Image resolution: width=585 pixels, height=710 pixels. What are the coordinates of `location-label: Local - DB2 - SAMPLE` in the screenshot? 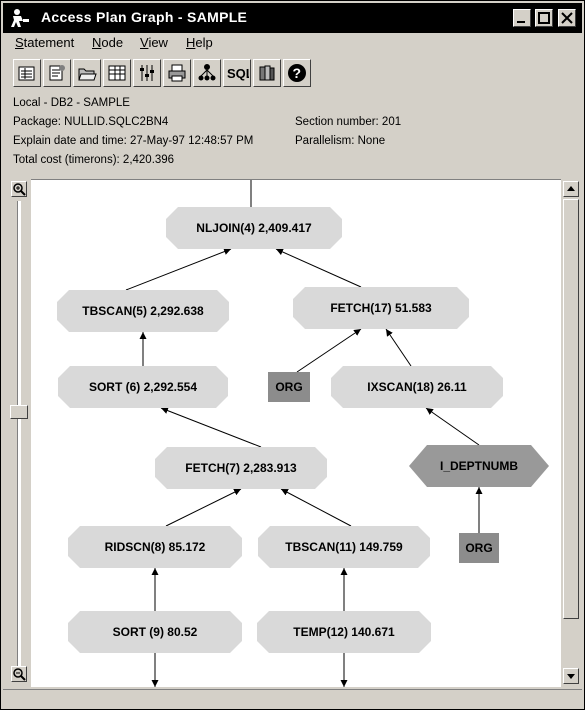 It's located at (71, 103).